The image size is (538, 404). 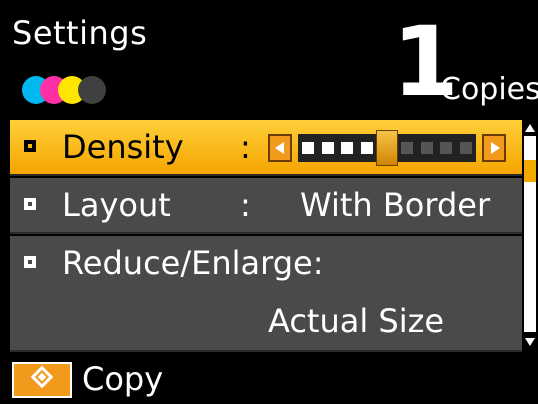 I want to click on left-arrow-icon, so click(x=280, y=148).